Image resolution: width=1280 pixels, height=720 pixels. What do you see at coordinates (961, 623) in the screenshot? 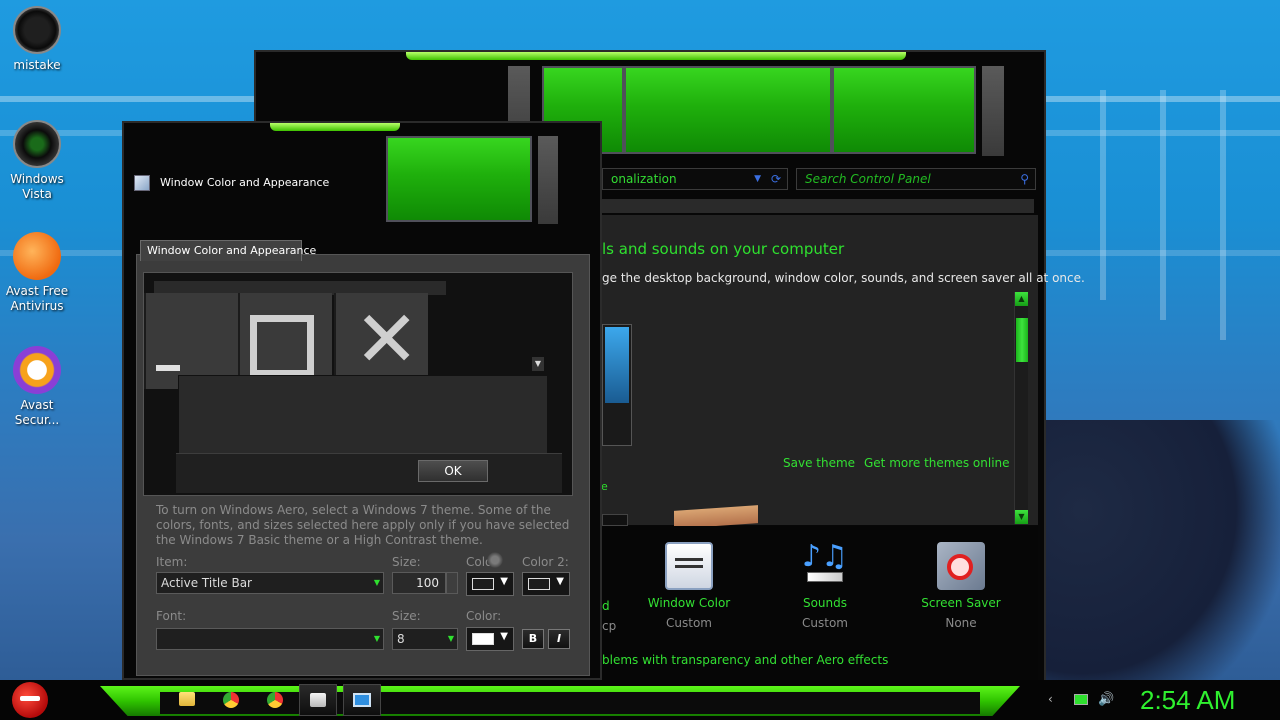
I see `screen-saver-status: None` at bounding box center [961, 623].